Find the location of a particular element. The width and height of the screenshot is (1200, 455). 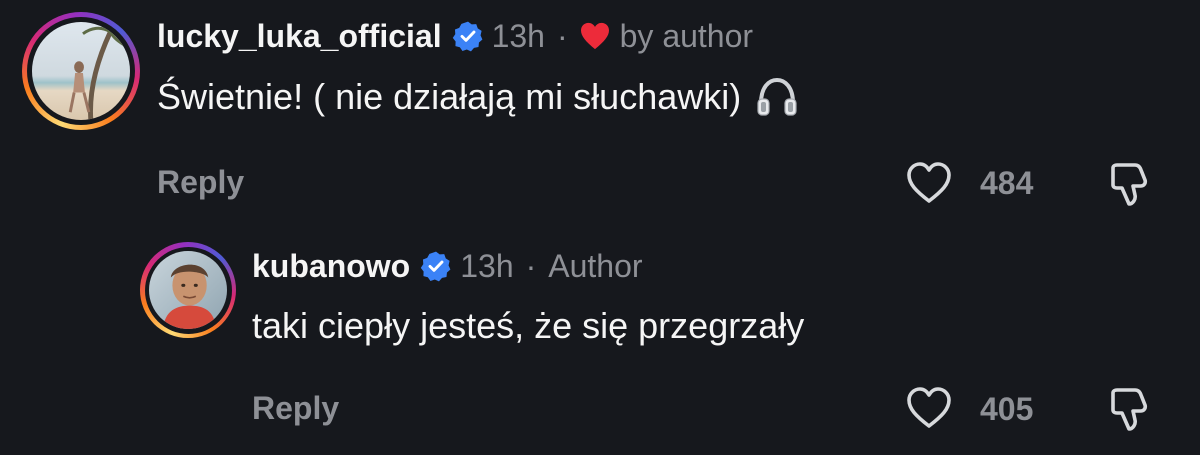

username: kubanowo is located at coordinates (331, 266).